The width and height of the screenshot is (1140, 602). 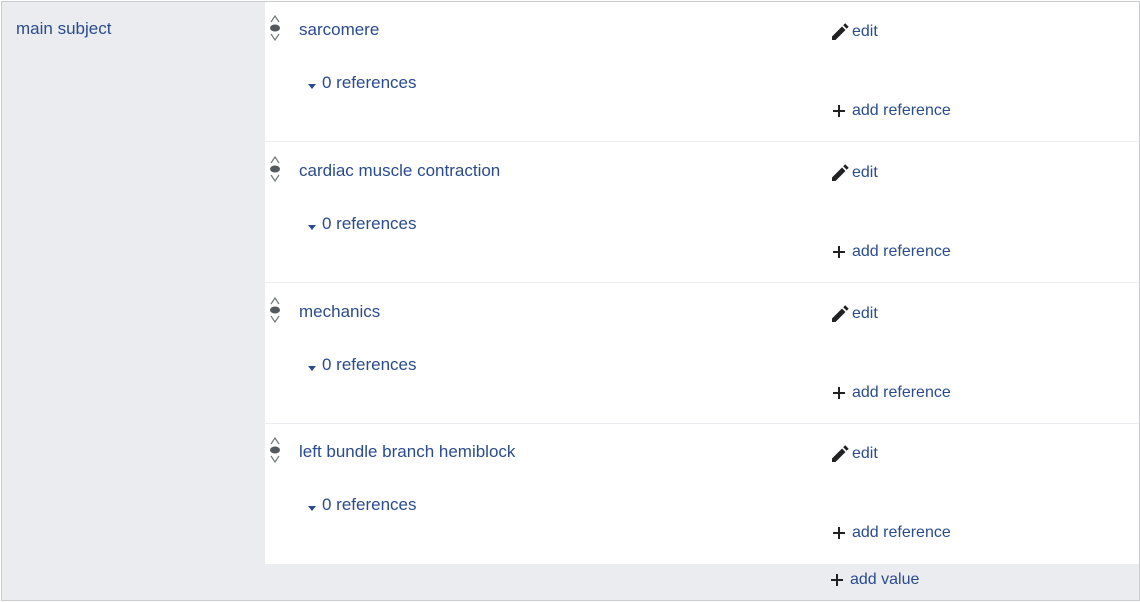 I want to click on add-value-label: add value, so click(x=885, y=579).